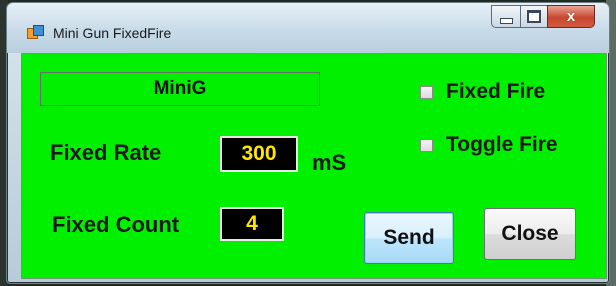 The image size is (616, 286). I want to click on fixed-fire-checkbox, so click(426, 92).